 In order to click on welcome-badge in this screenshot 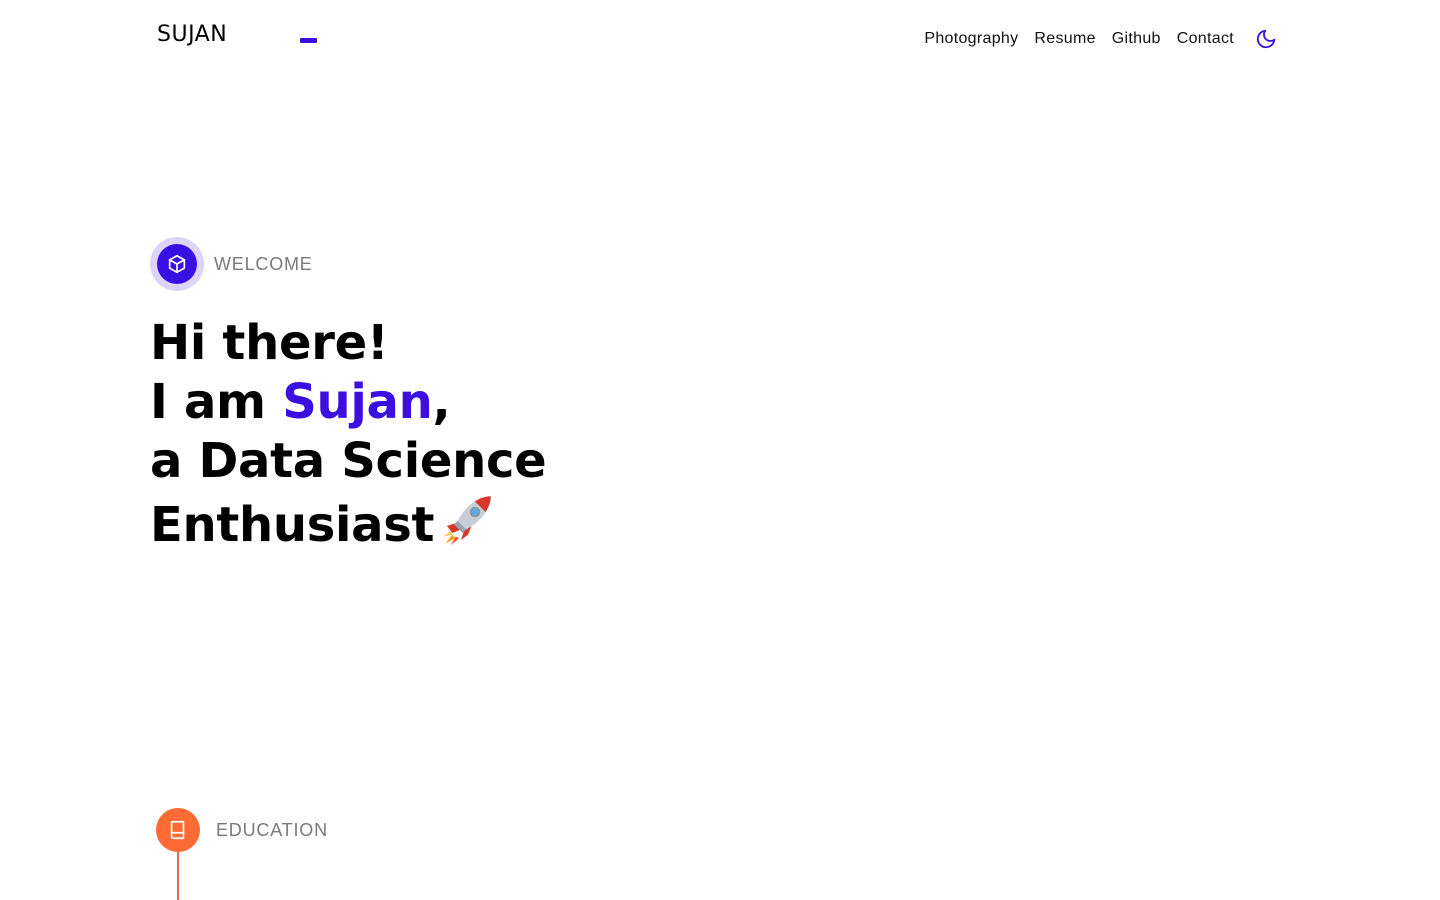, I will do `click(177, 264)`.